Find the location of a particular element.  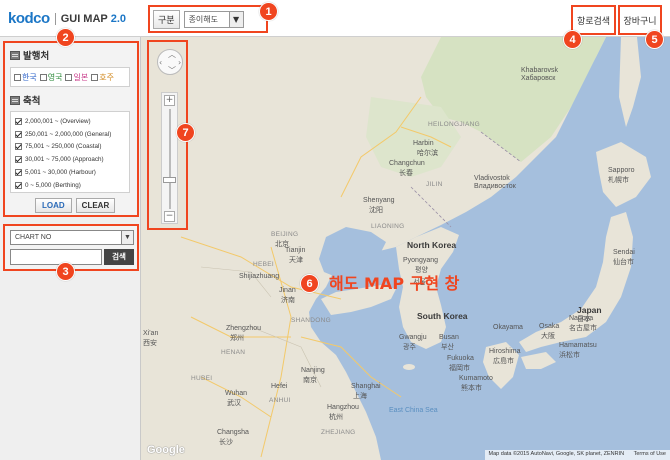

issuer-checkbox-uk: 영국 is located at coordinates (51, 77).